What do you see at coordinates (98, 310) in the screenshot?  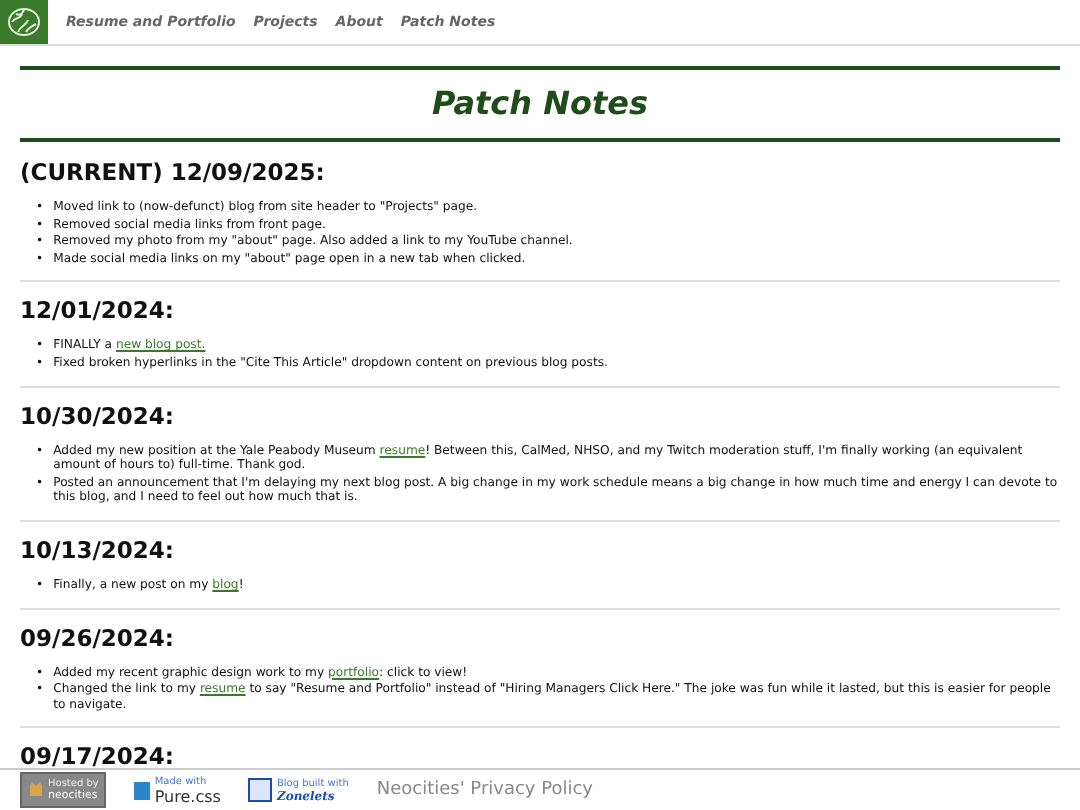 I see `section-heading: 12/01/2024:` at bounding box center [98, 310].